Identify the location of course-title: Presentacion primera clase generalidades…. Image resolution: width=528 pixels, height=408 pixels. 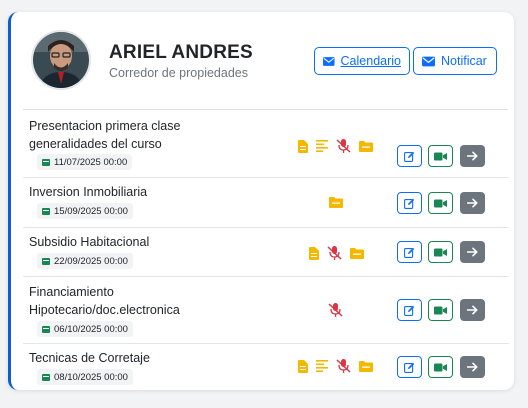
(105, 135).